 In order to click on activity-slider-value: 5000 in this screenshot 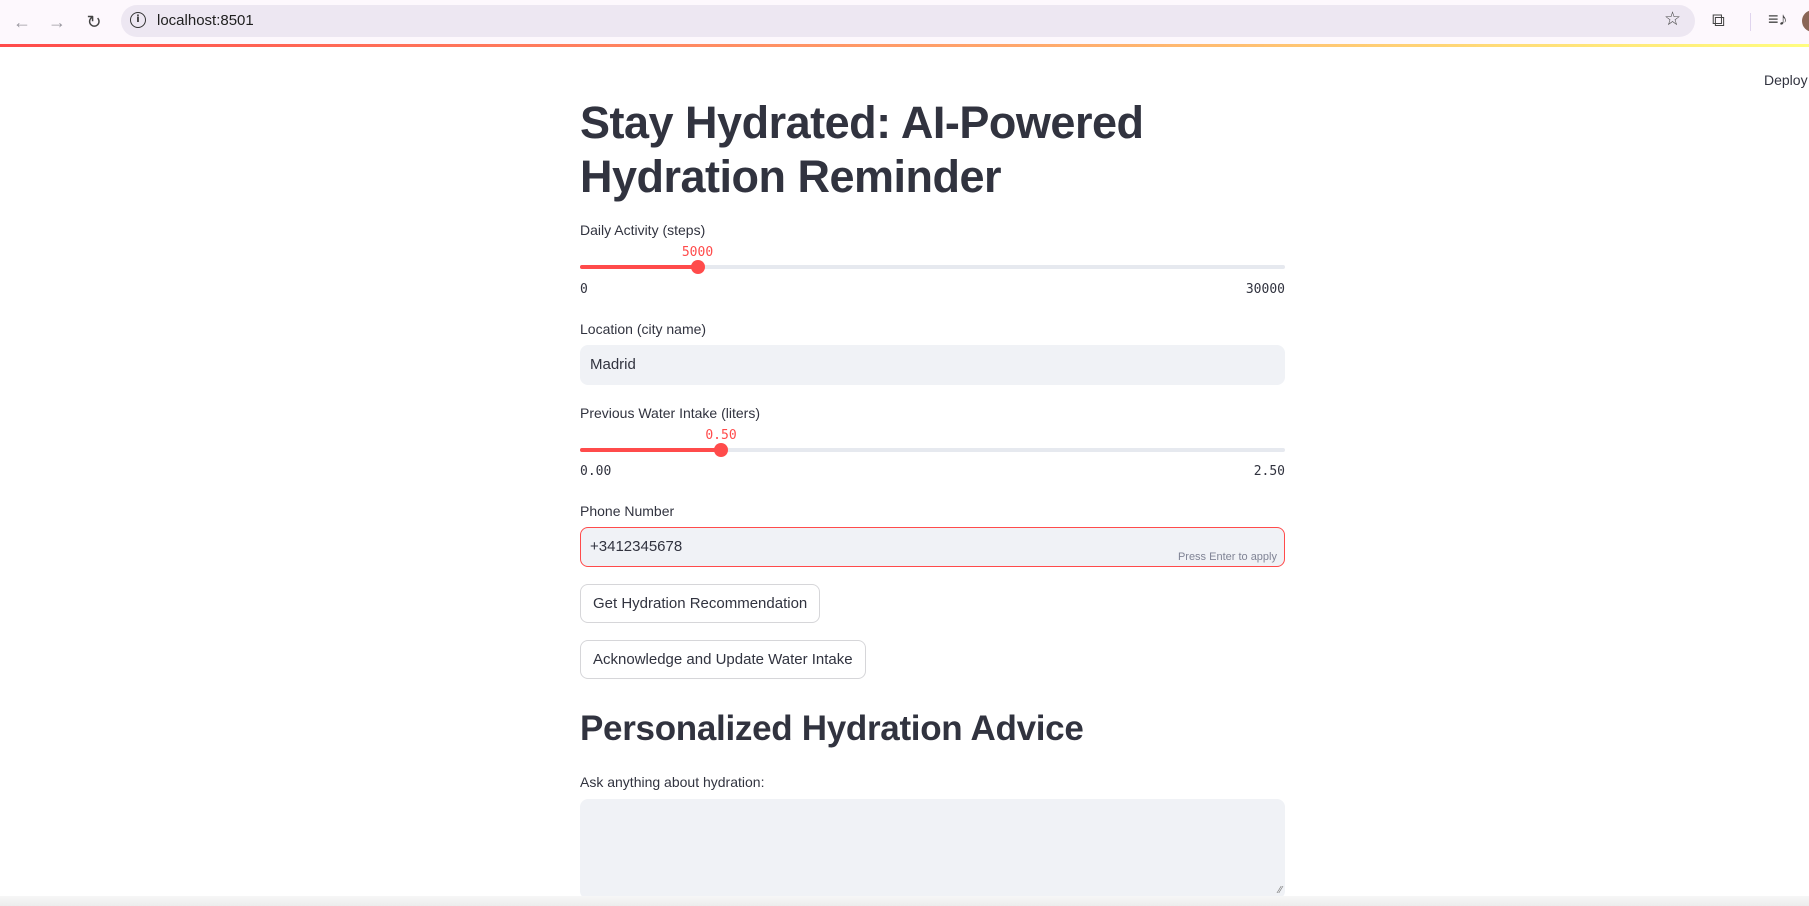, I will do `click(697, 252)`.